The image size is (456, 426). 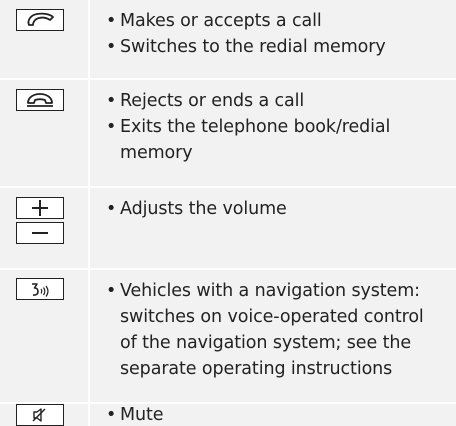 What do you see at coordinates (40, 415) in the screenshot?
I see `mute-icon` at bounding box center [40, 415].